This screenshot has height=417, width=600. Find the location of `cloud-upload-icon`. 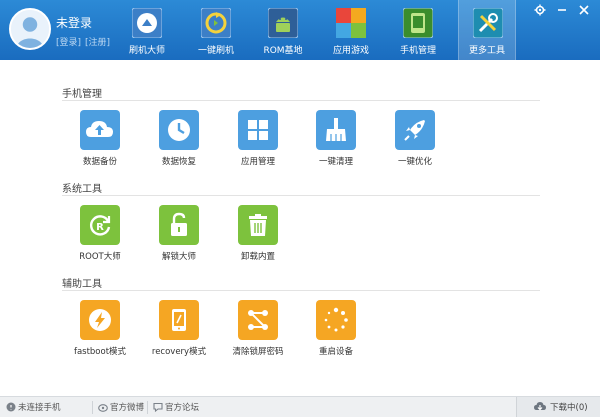

cloud-upload-icon is located at coordinates (99, 129).